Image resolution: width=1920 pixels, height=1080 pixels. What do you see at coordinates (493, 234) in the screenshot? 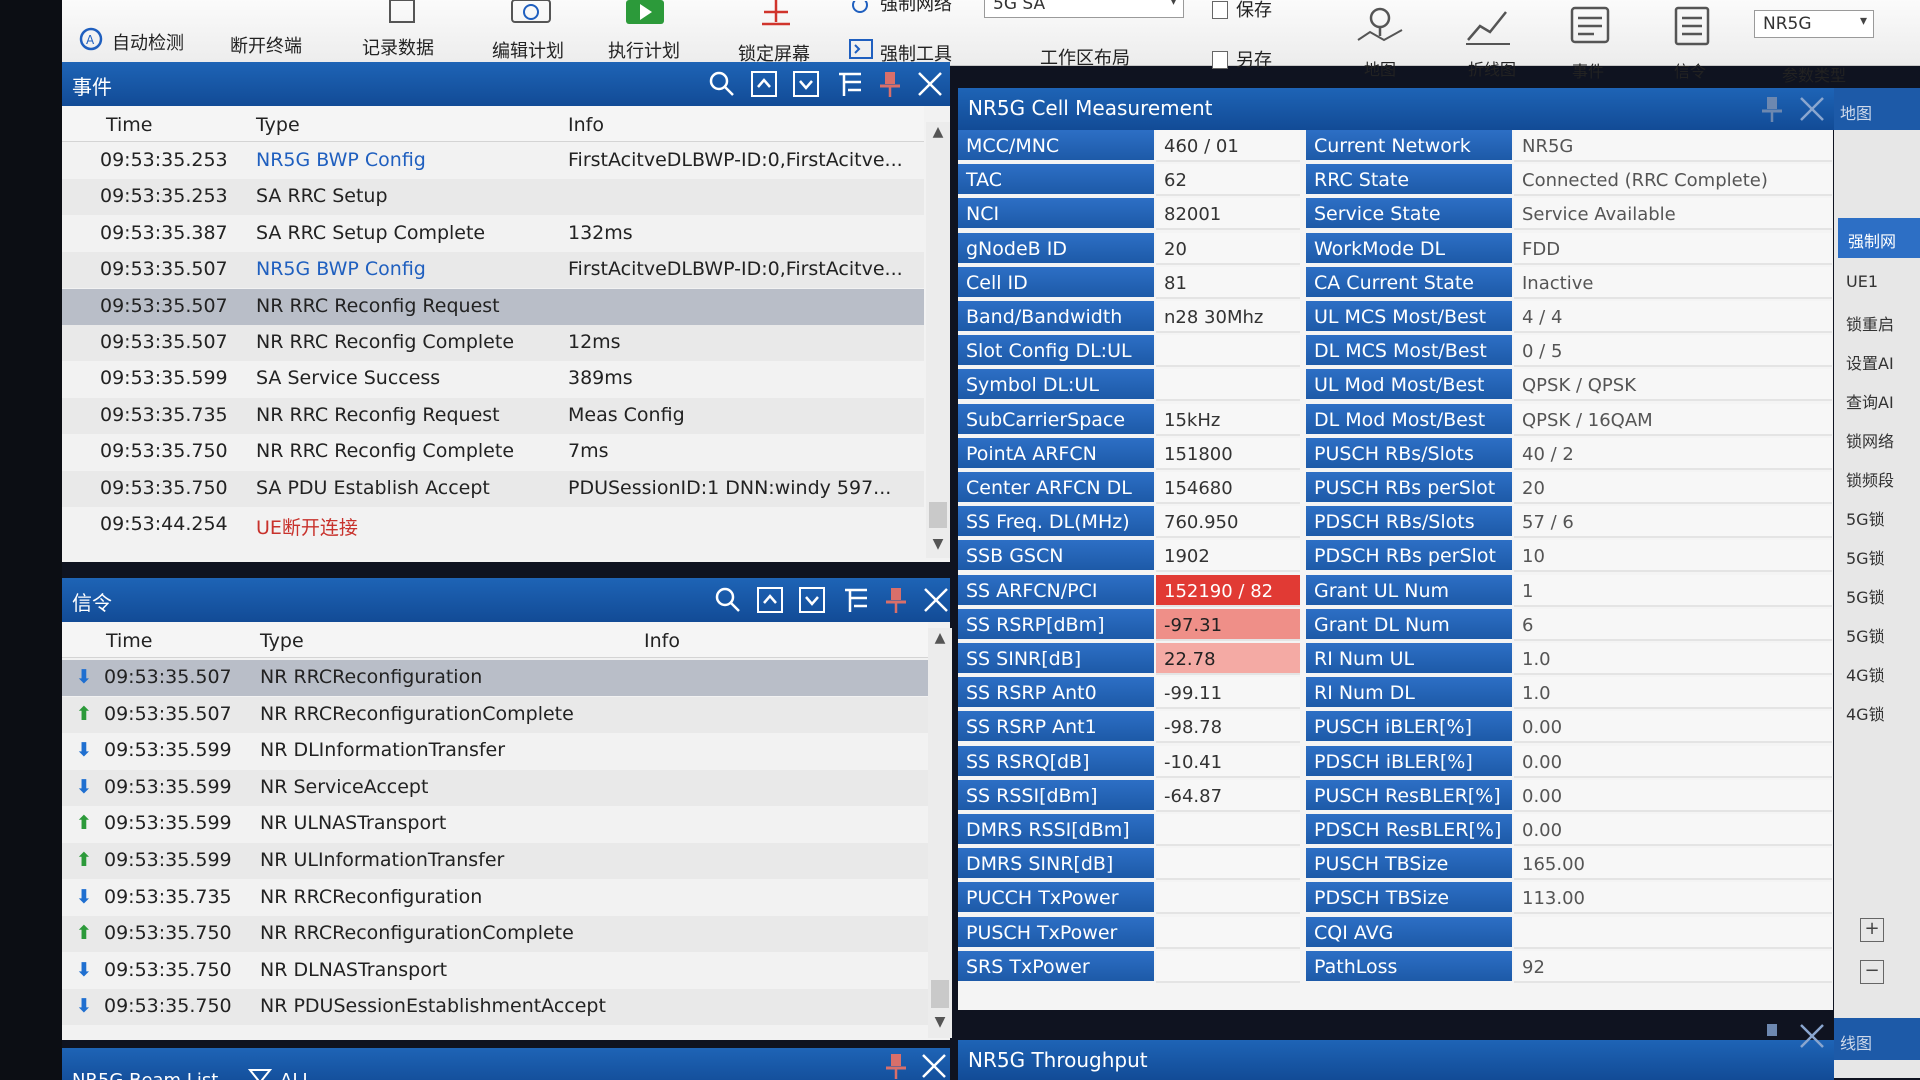
I see `table-row: 09:53:35.387 SA RRC Setup Complete 132ms` at bounding box center [493, 234].